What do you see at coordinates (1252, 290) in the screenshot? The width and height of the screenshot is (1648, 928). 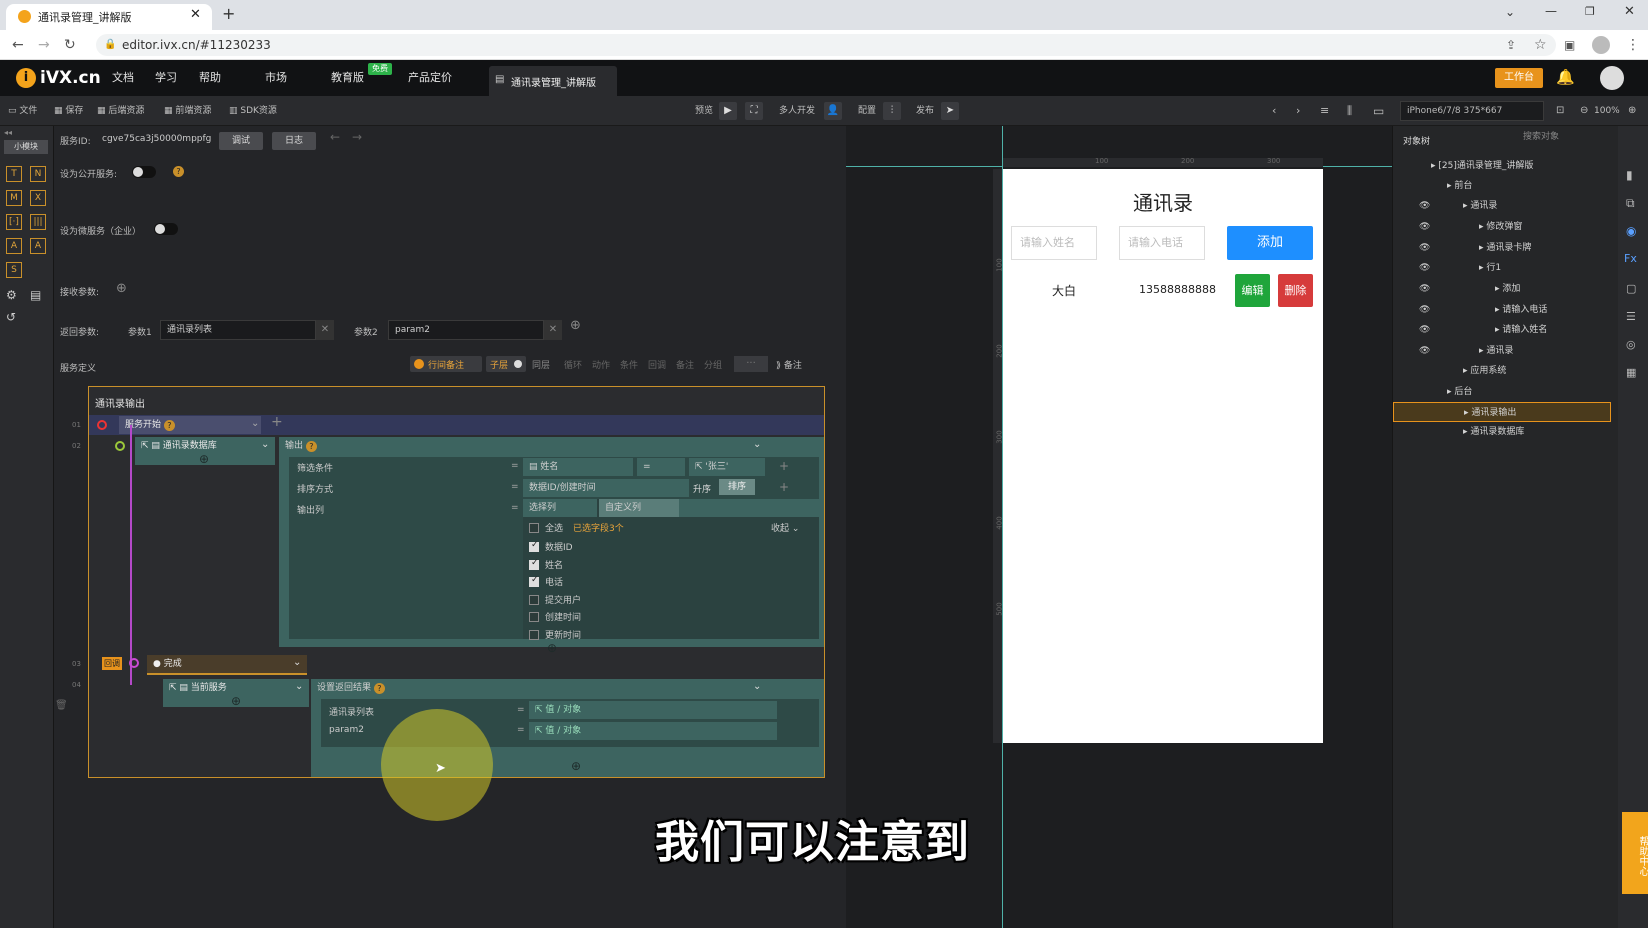 I see `edit-button: 编辑` at bounding box center [1252, 290].